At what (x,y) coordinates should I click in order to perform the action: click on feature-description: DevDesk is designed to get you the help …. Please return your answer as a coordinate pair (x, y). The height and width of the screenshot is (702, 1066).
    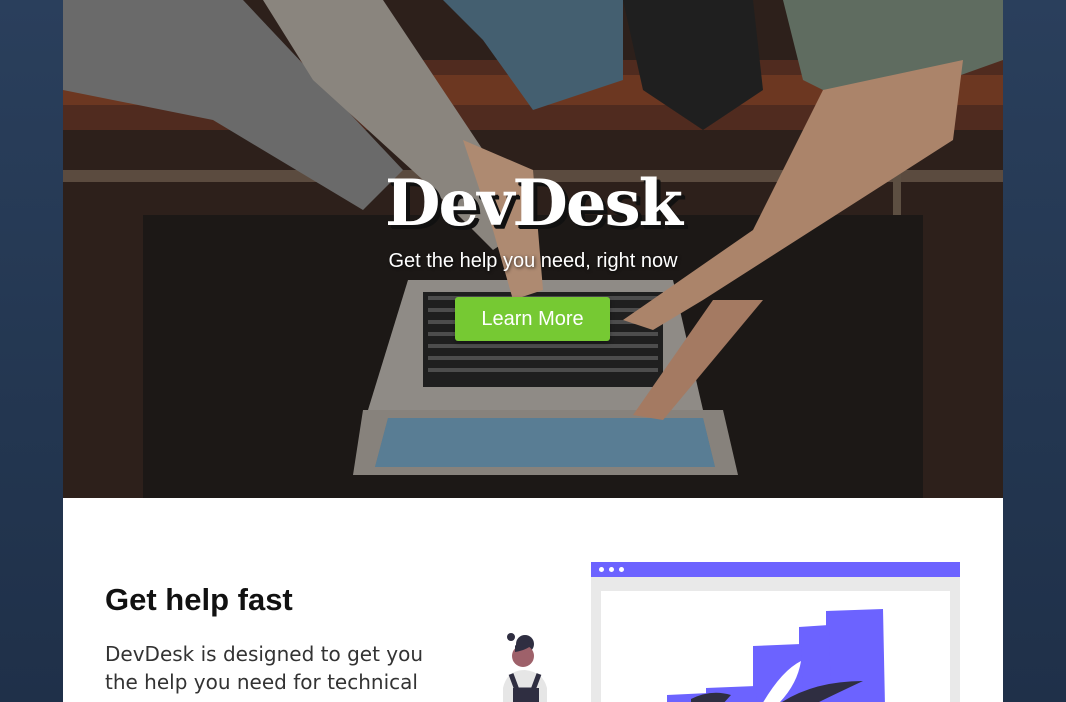
    Looking at the image, I should click on (264, 668).